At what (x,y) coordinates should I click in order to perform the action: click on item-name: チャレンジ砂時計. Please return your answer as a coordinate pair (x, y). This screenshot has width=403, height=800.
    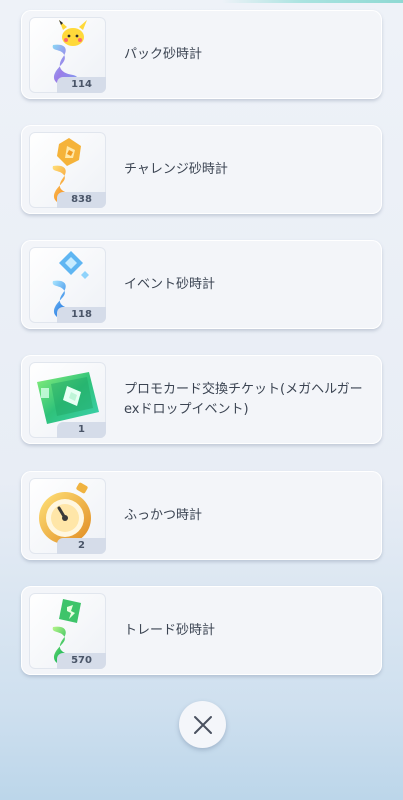
    Looking at the image, I should click on (176, 169).